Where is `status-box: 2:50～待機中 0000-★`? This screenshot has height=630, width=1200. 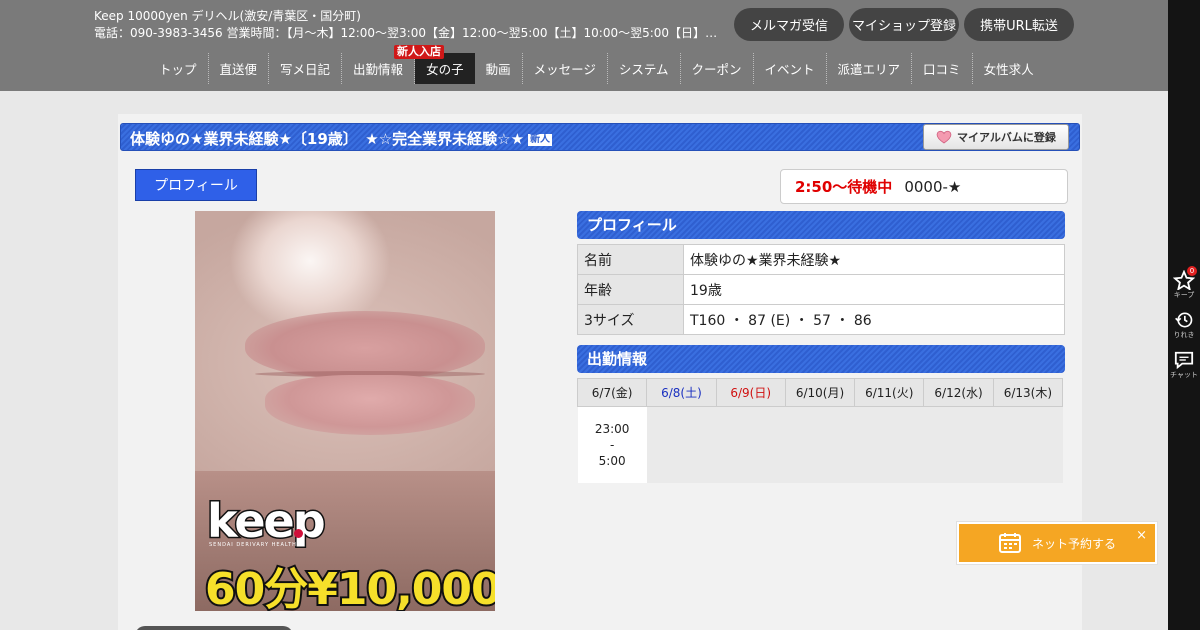 status-box: 2:50～待機中 0000-★ is located at coordinates (924, 186).